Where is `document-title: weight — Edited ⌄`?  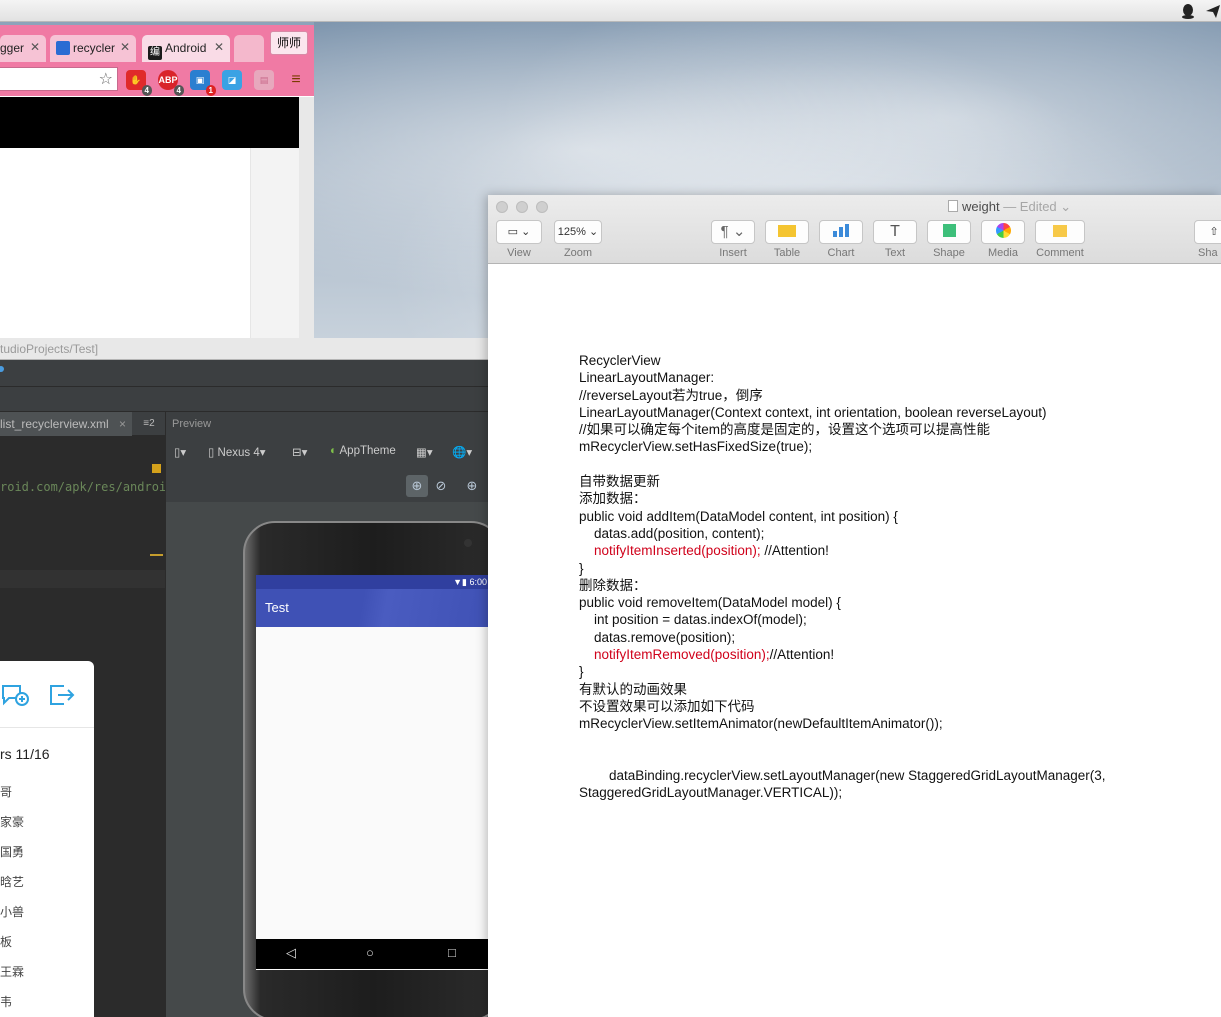 document-title: weight — Edited ⌄ is located at coordinates (1009, 207).